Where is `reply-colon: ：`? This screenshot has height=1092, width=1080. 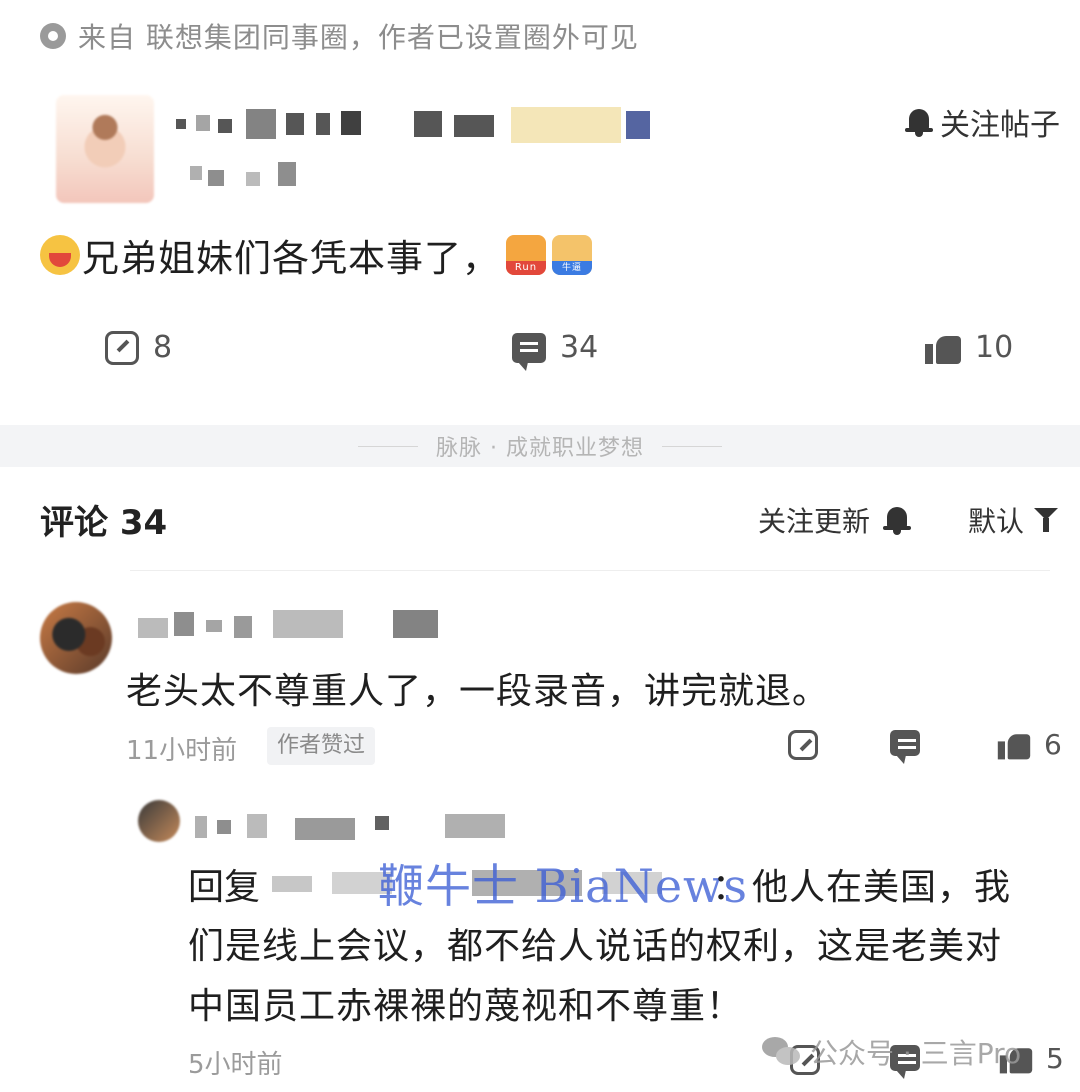 reply-colon: ： is located at coordinates (730, 887).